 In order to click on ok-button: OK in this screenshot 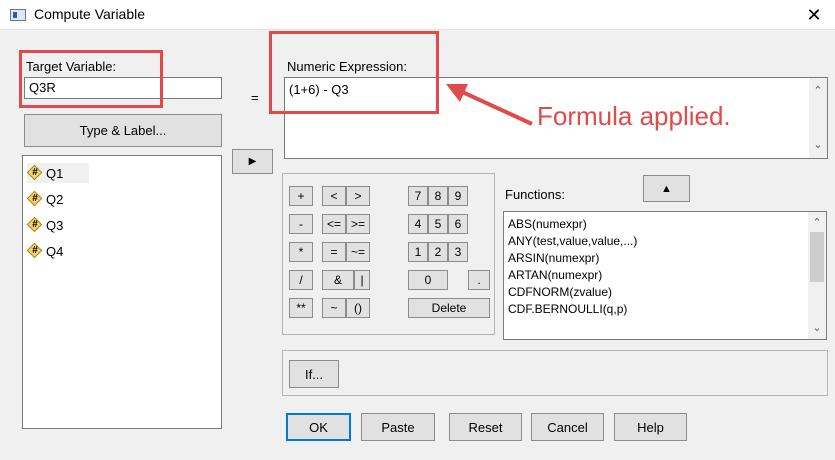, I will do `click(318, 427)`.